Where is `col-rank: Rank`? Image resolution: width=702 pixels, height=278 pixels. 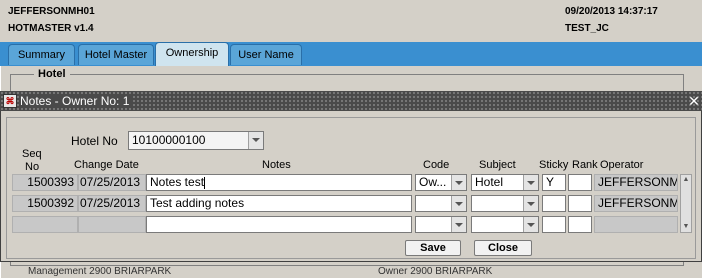 col-rank: Rank is located at coordinates (585, 165).